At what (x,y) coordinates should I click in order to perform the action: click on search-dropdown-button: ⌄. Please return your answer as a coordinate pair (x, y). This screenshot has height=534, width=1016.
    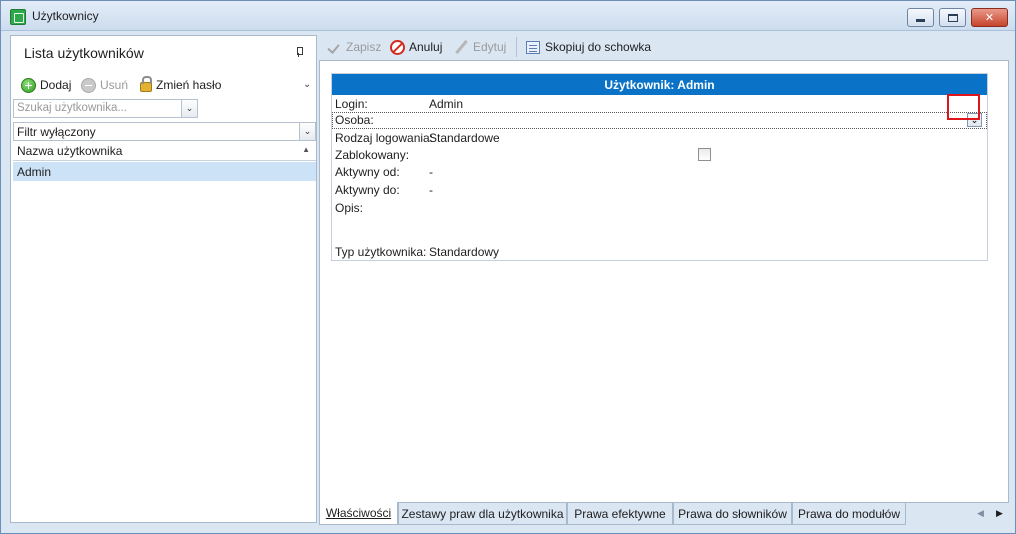
    Looking at the image, I should click on (189, 108).